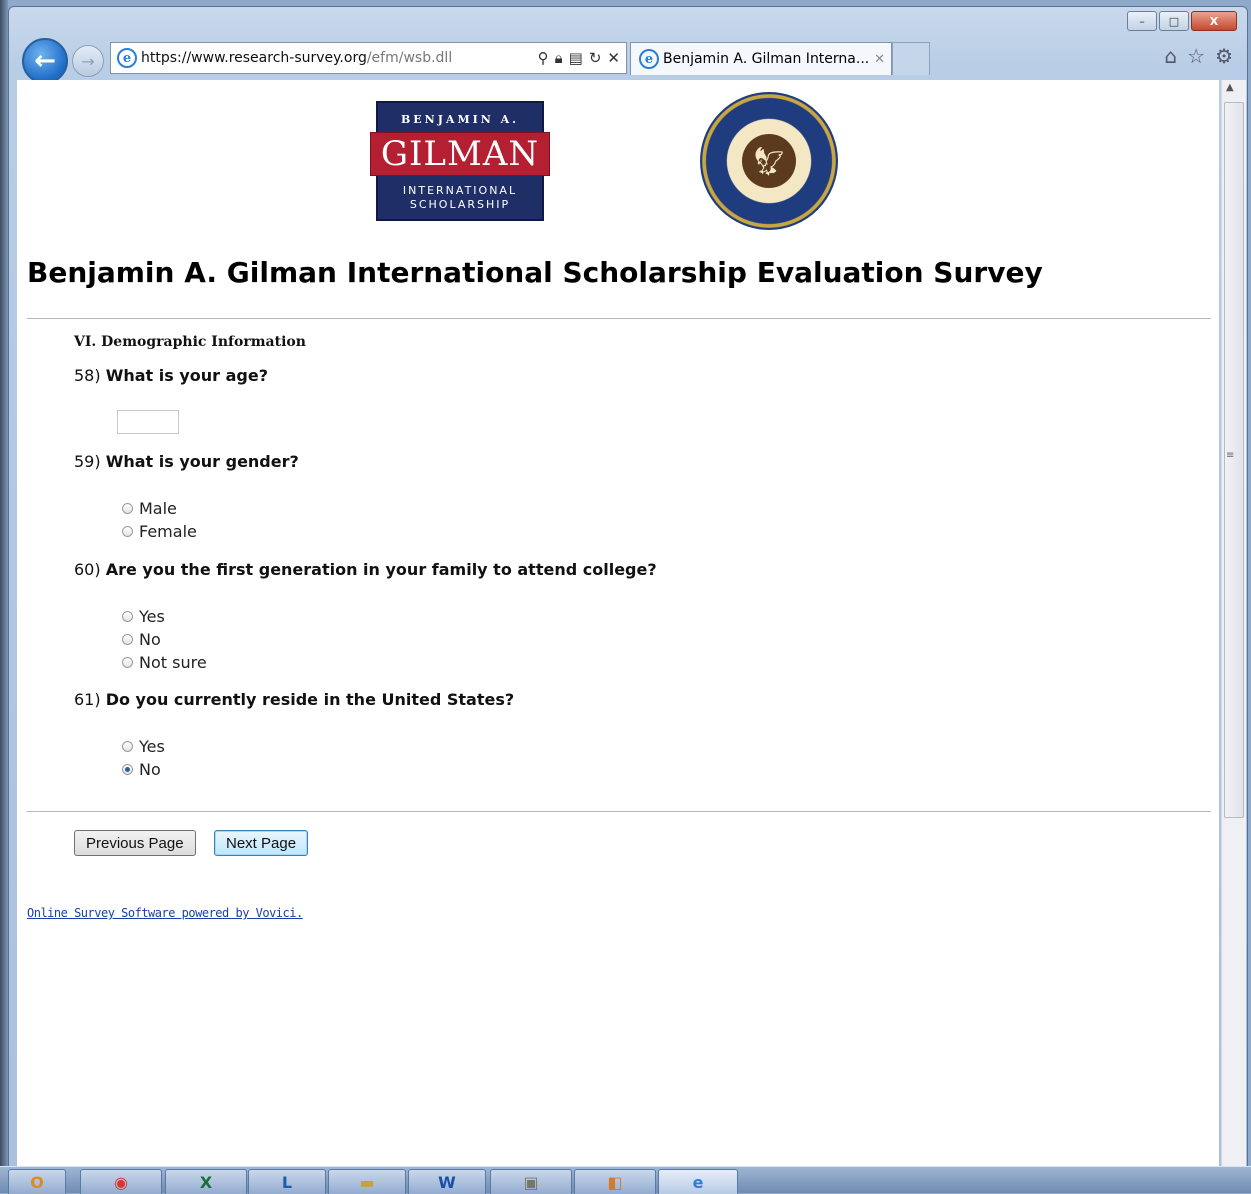 This screenshot has width=1251, height=1194. I want to click on reside-us-option-no: No, so click(141, 769).